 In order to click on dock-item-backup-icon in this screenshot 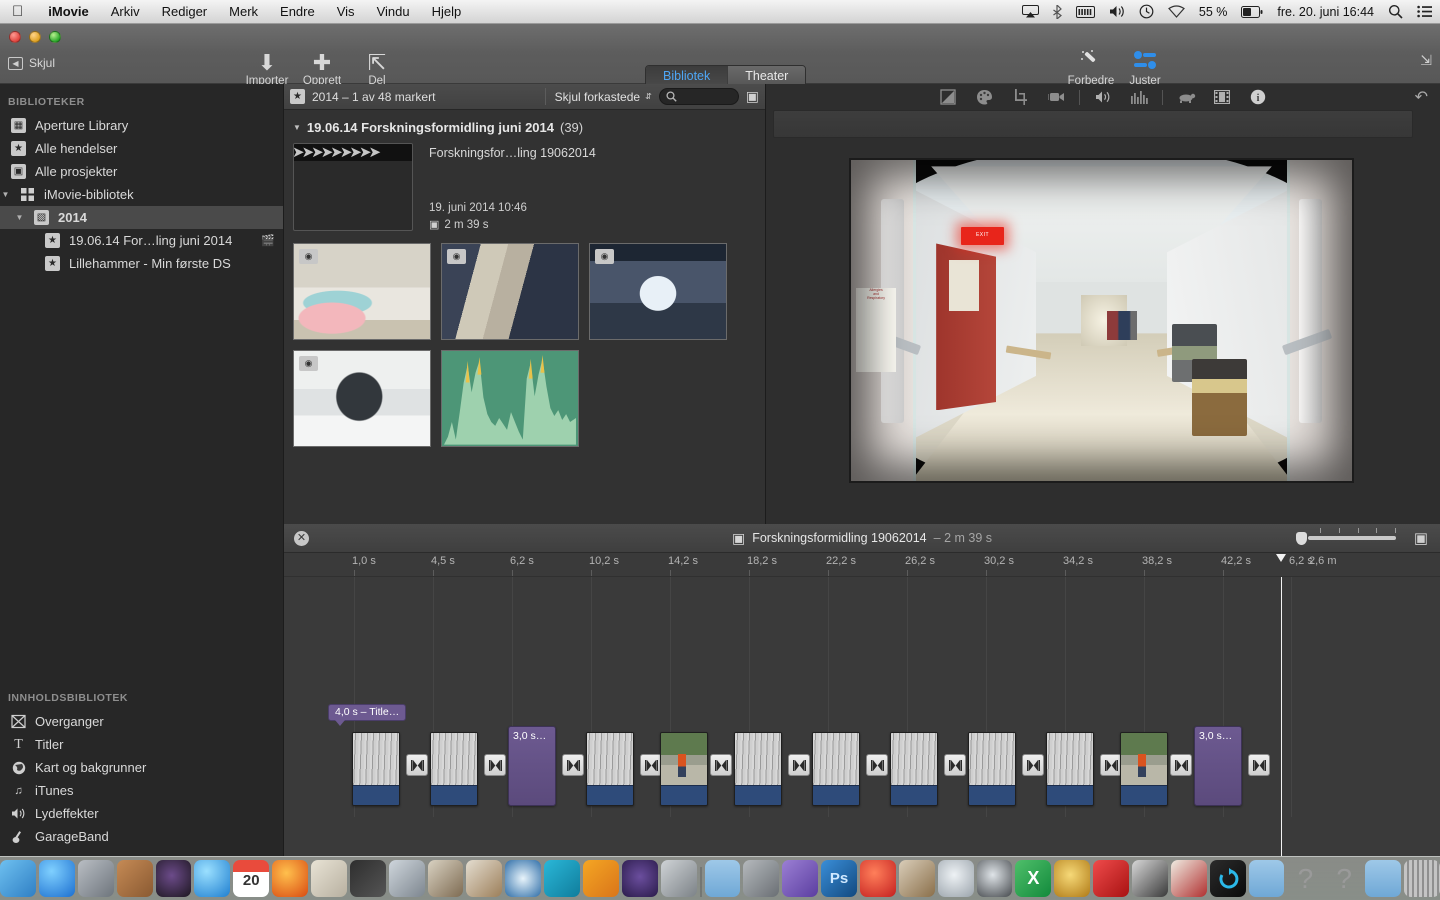, I will do `click(1227, 878)`.